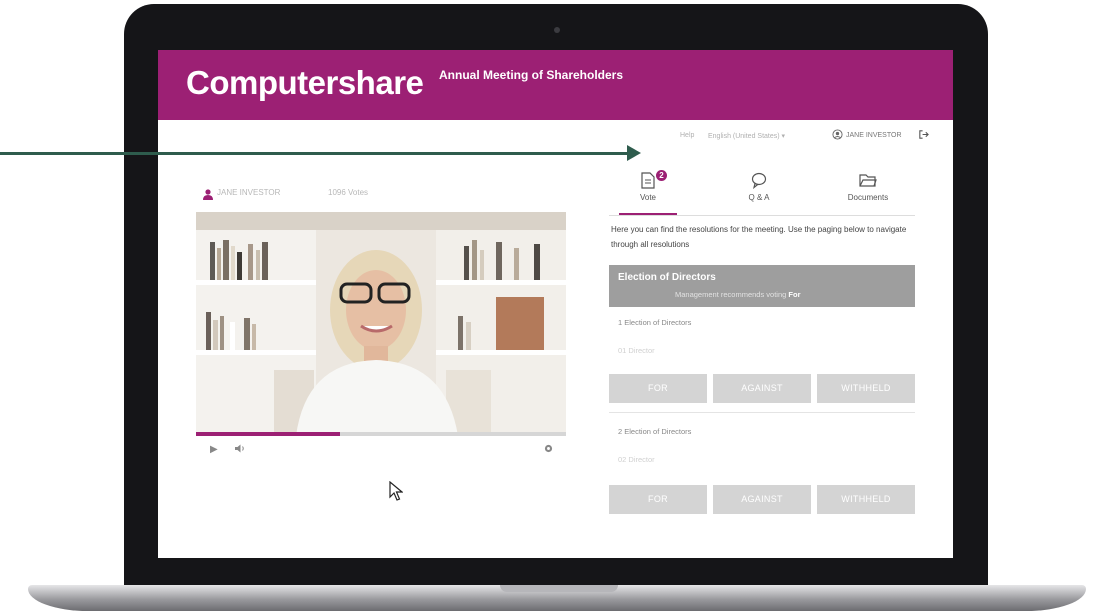  I want to click on folder-icon, so click(868, 180).